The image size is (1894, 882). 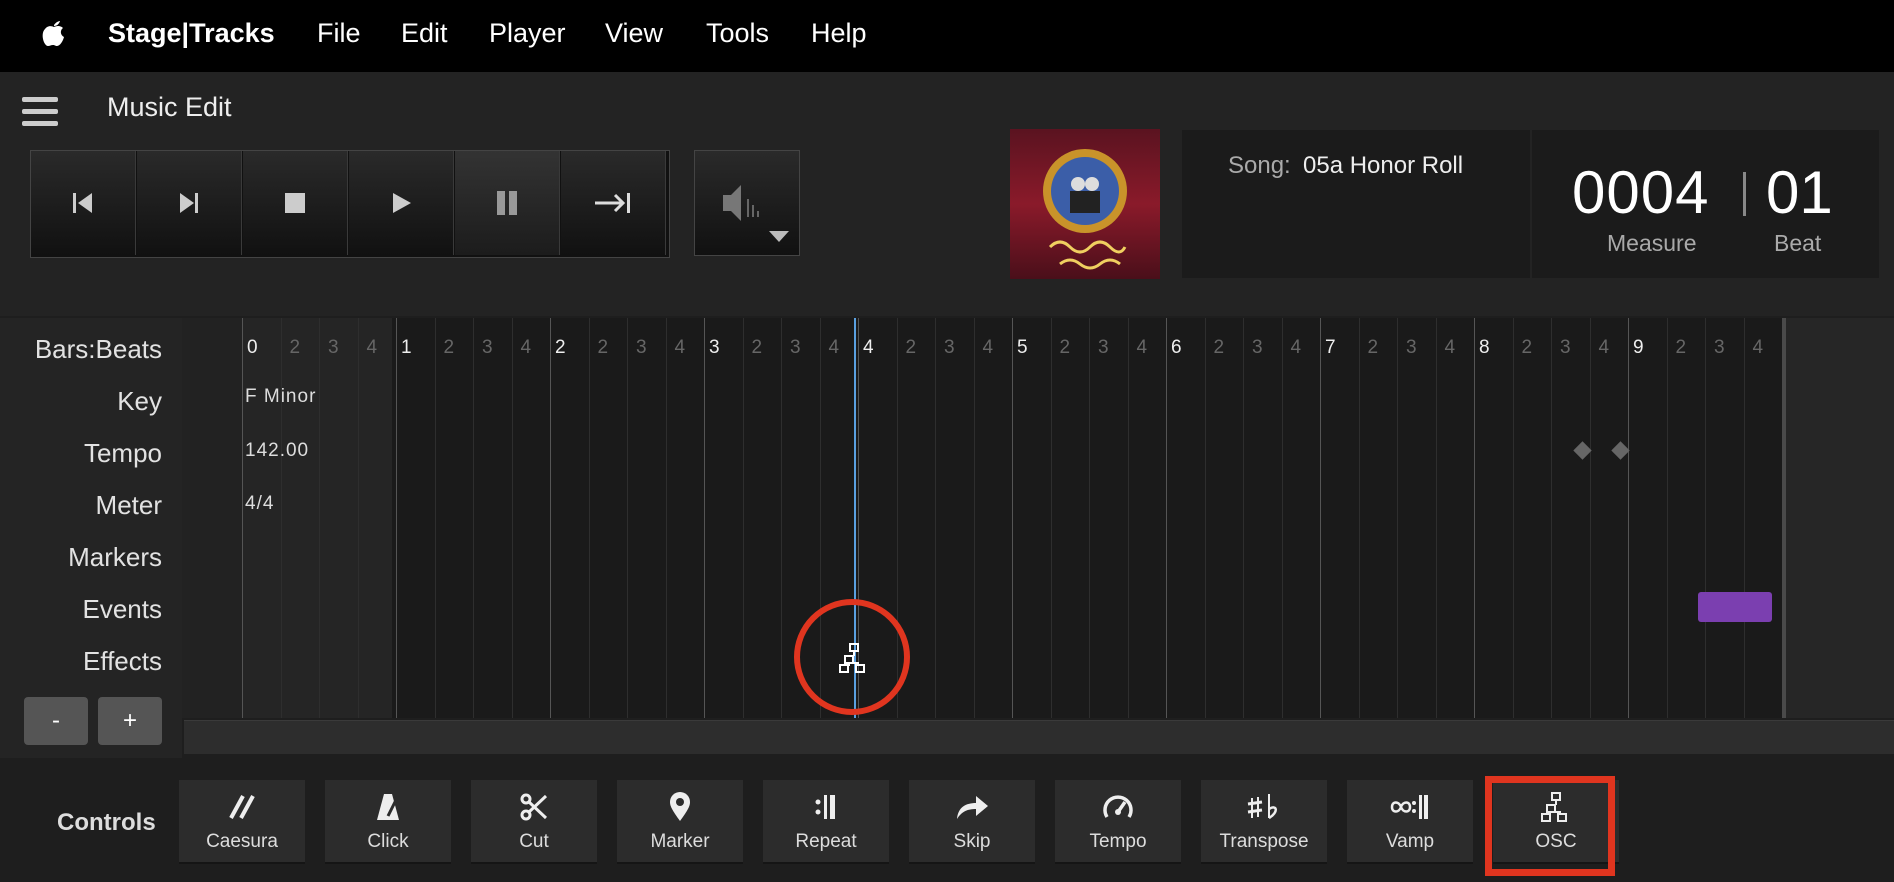 What do you see at coordinates (741, 203) in the screenshot?
I see `speaker-icon` at bounding box center [741, 203].